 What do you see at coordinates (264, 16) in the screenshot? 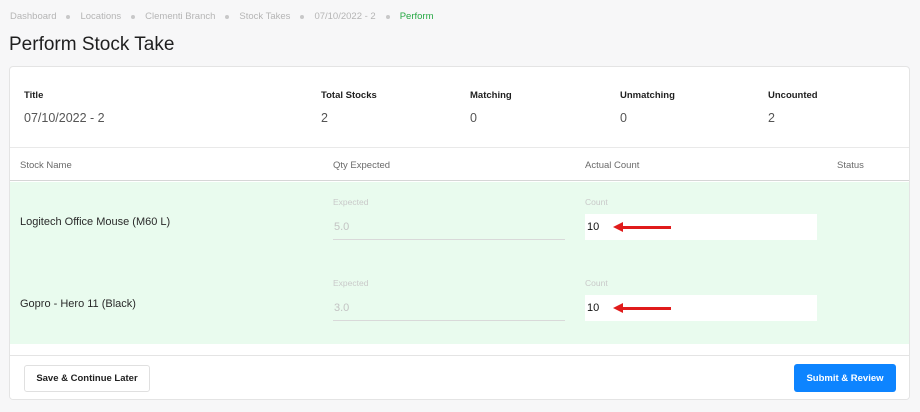
I see `breadcrumb-stock-takes: Stock Takes` at bounding box center [264, 16].